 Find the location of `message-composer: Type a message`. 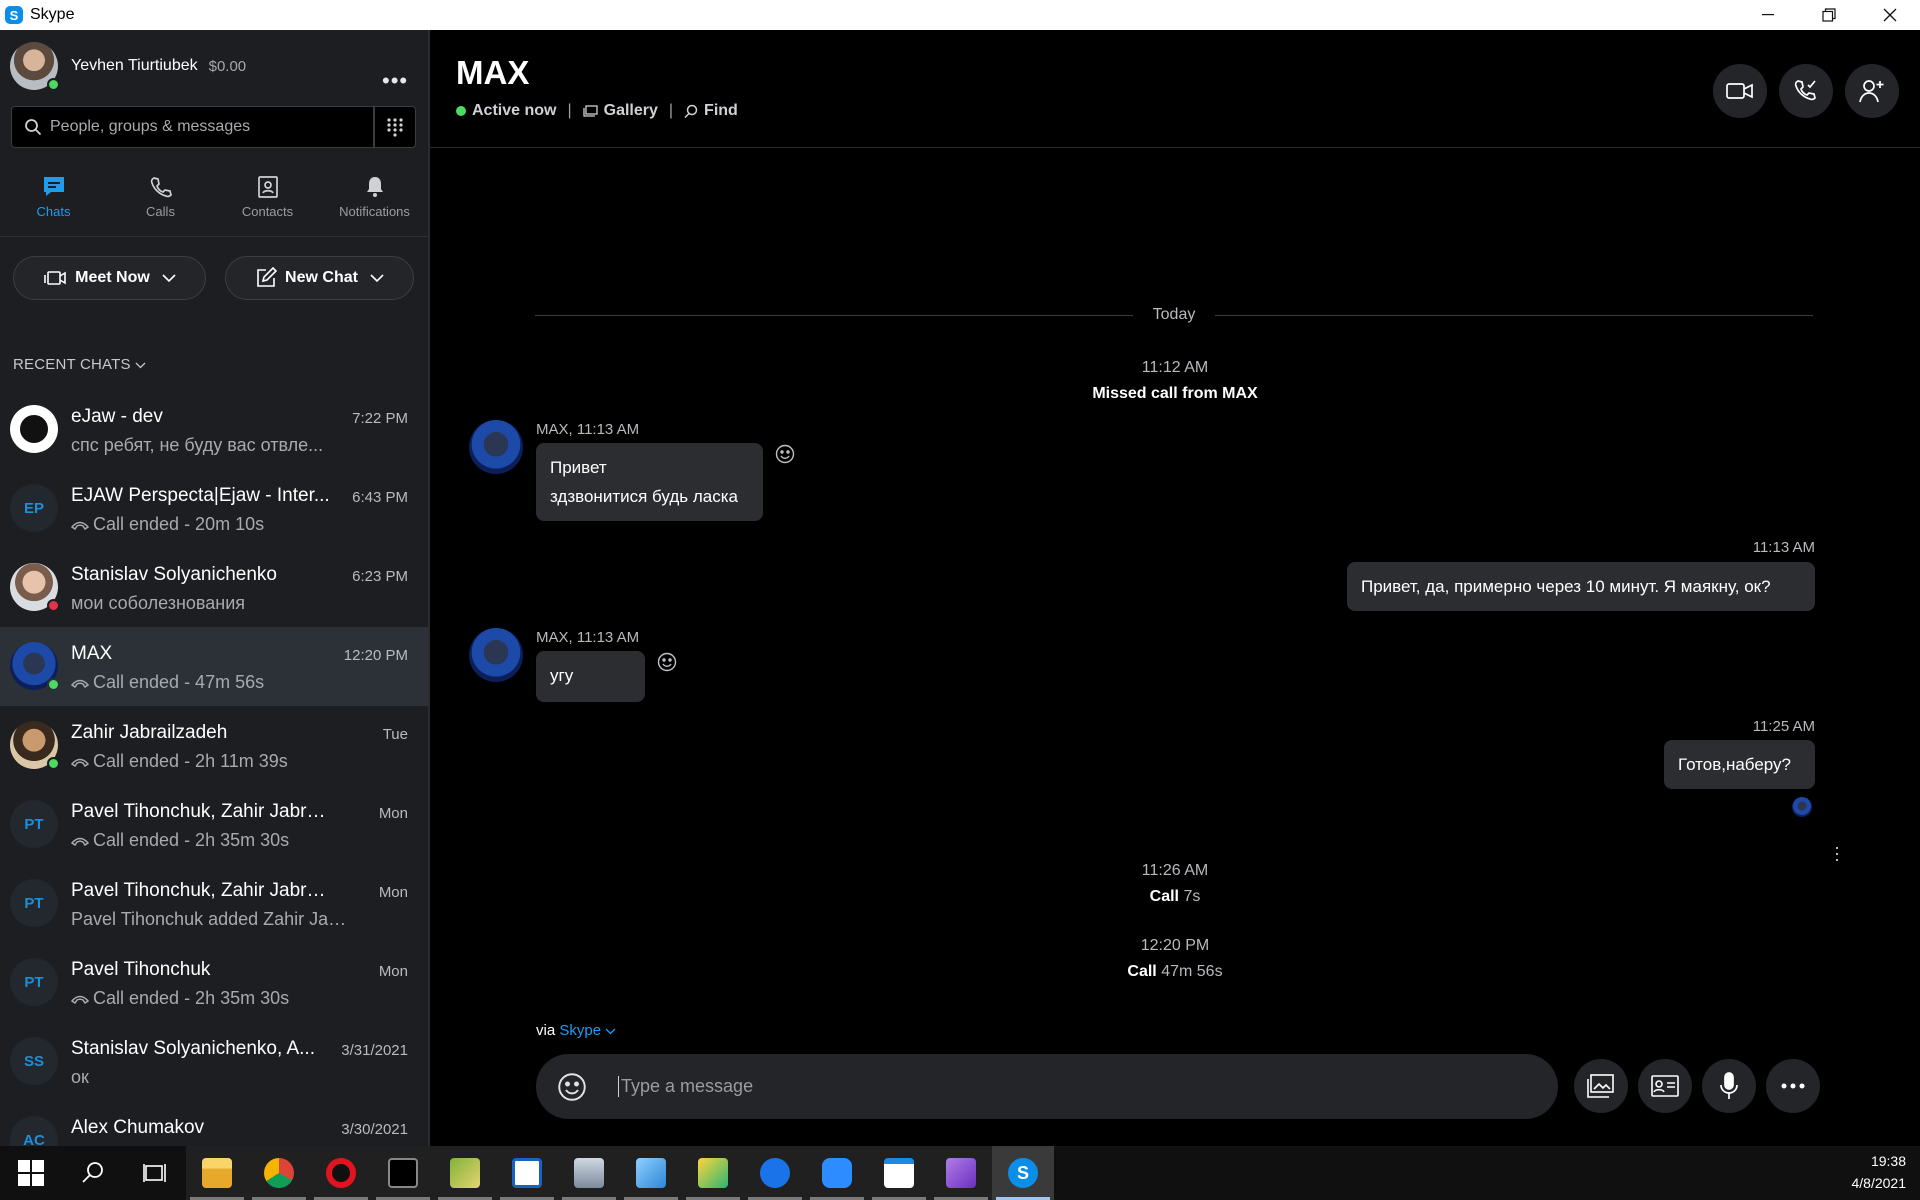

message-composer: Type a message is located at coordinates (1047, 1086).